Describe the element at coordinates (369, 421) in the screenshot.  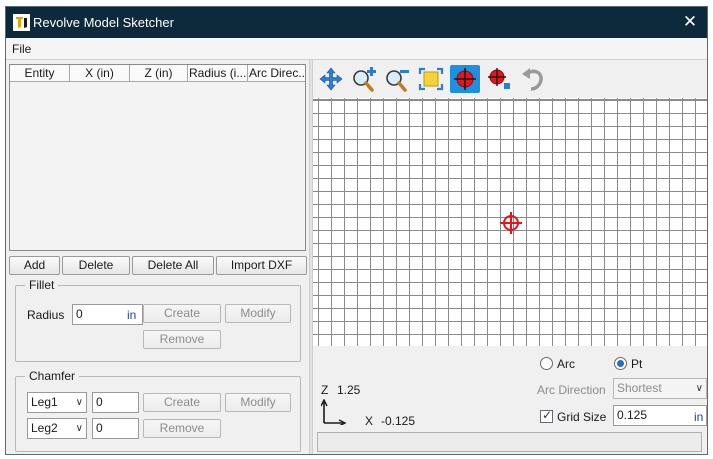
I see `x-coordinate-label: X` at that location.